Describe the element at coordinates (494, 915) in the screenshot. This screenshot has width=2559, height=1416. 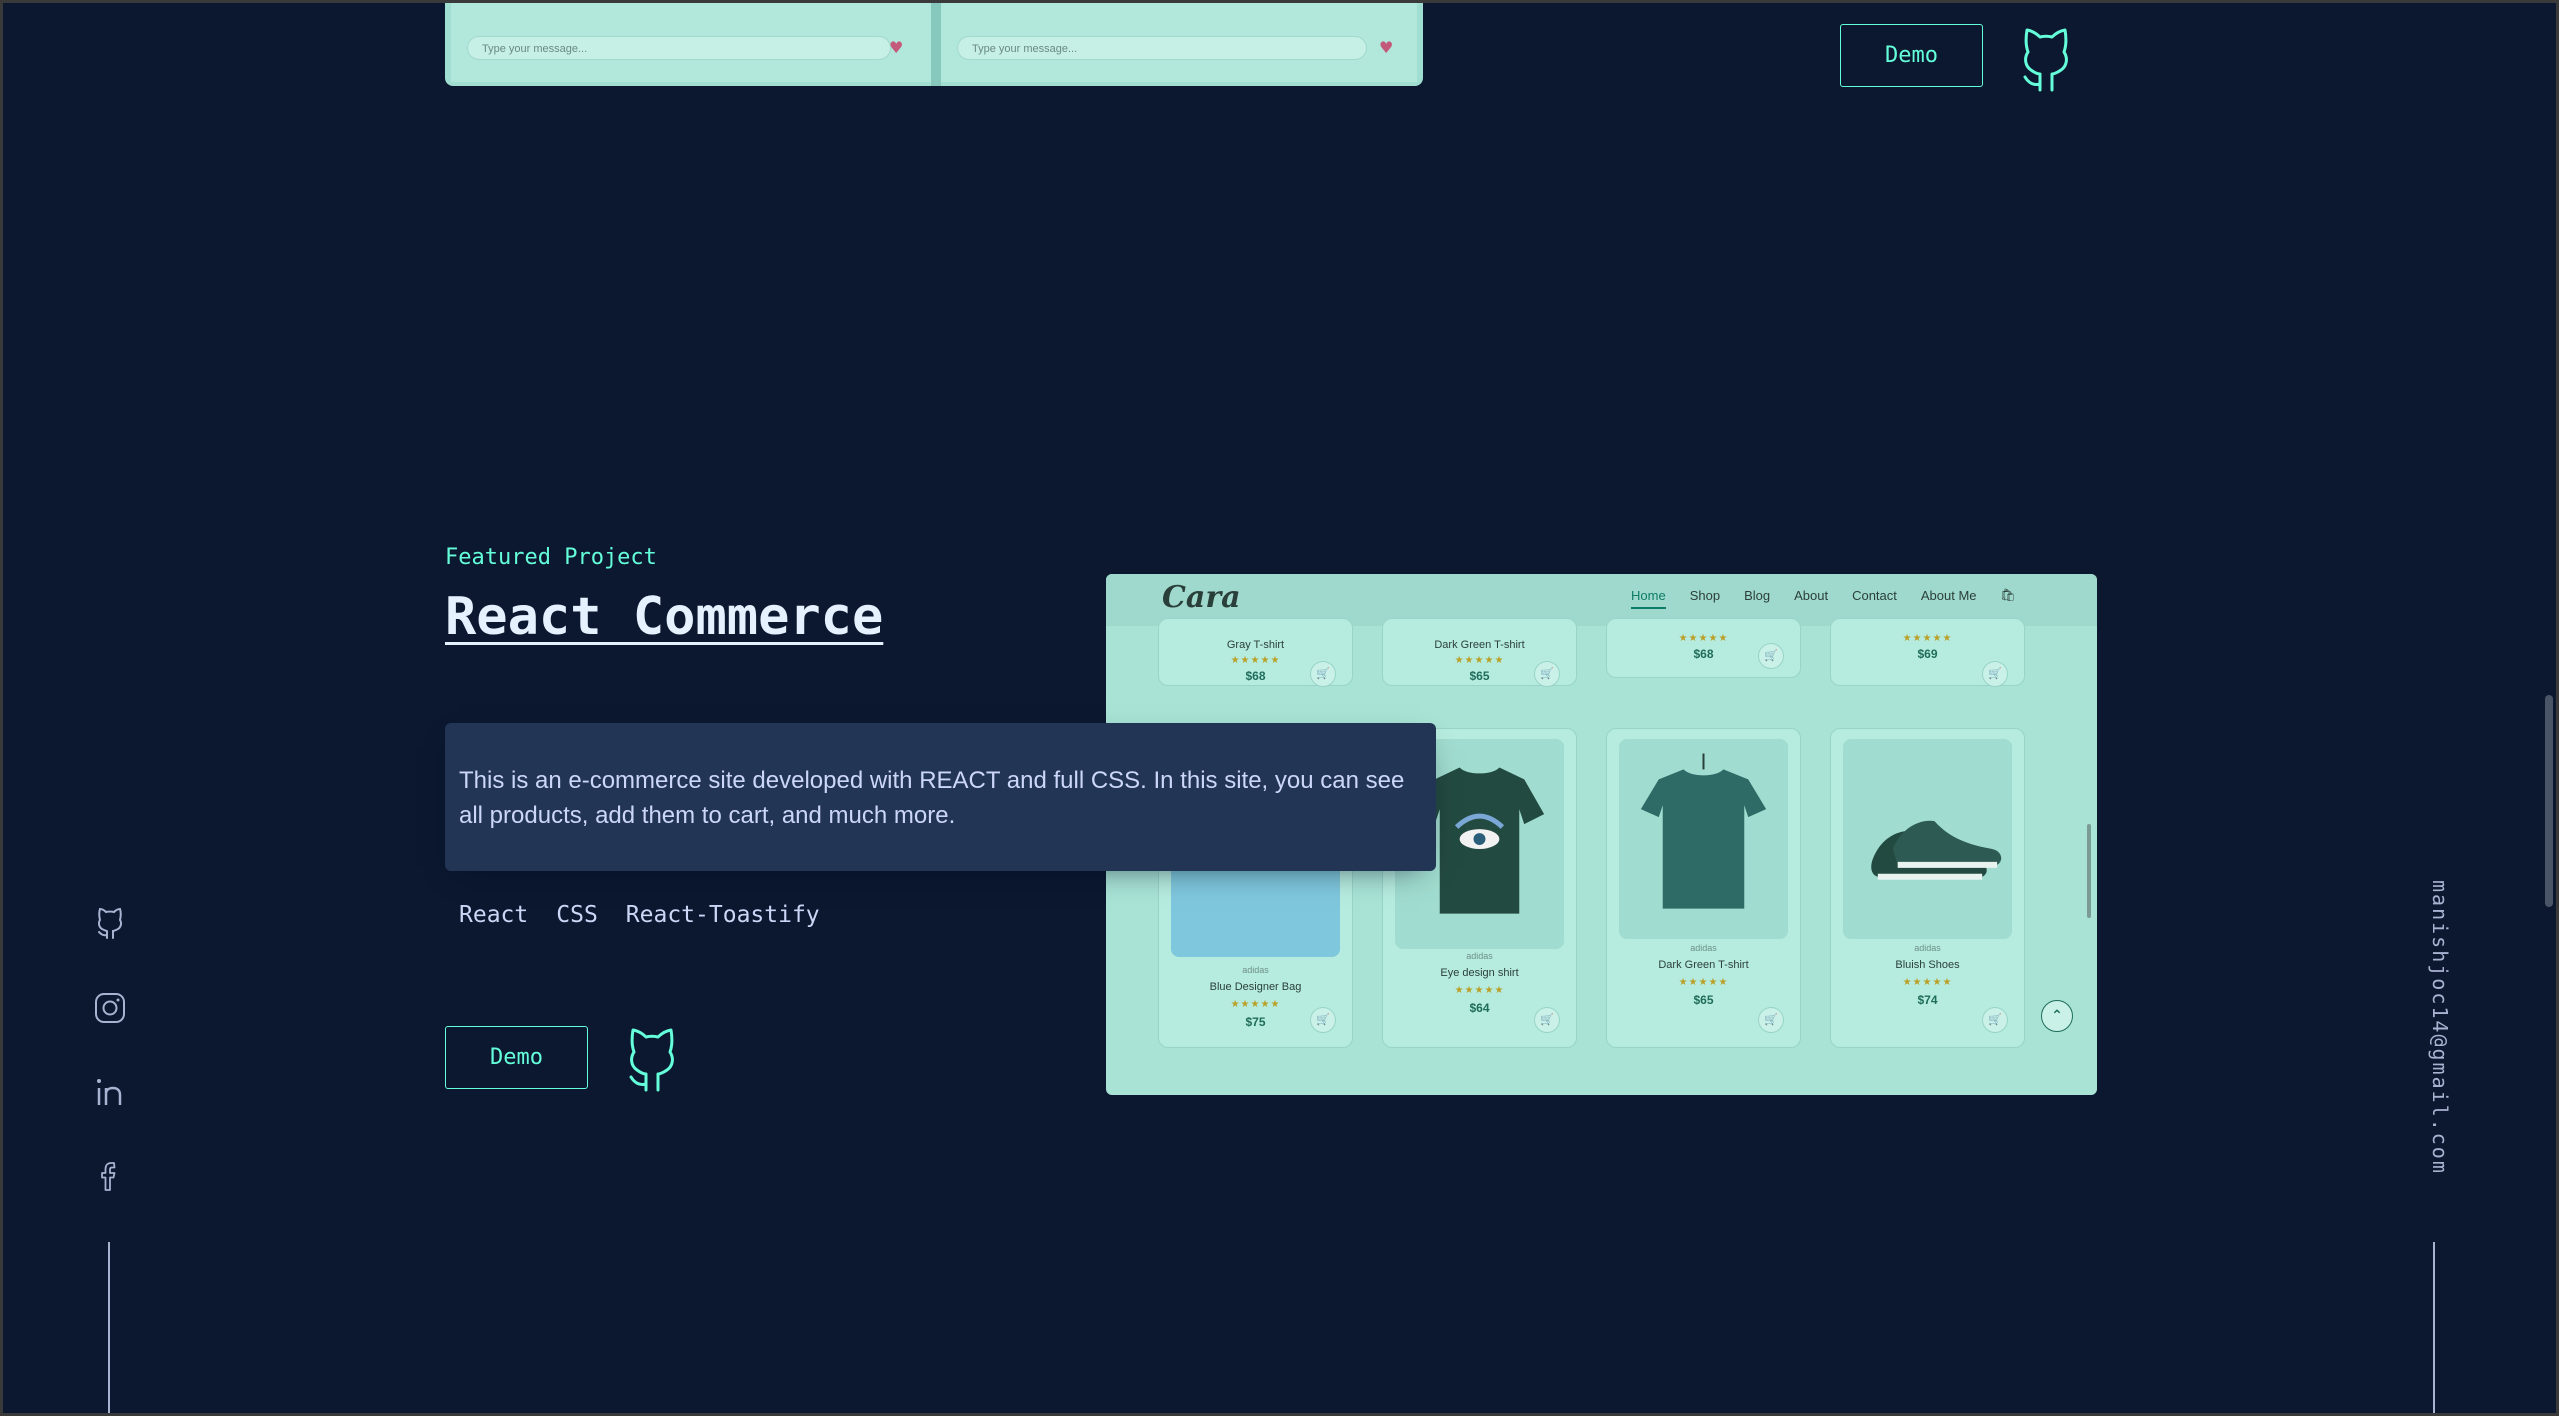
I see `tech-item: React` at that location.